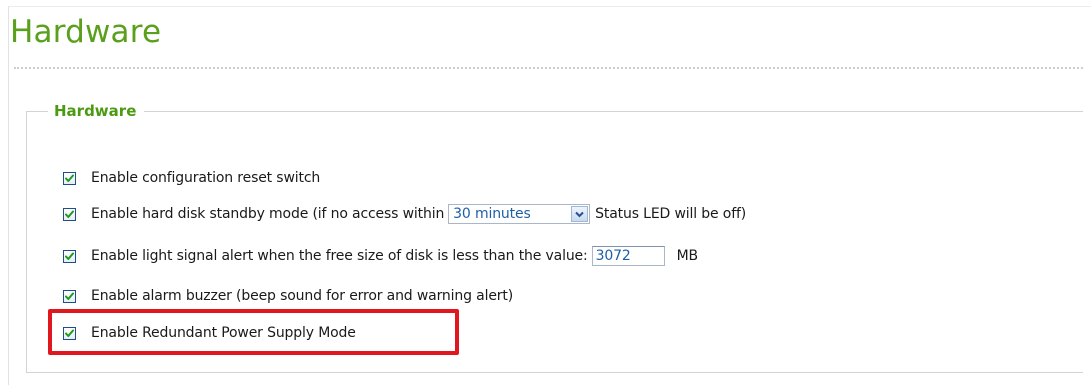 This screenshot has height=385, width=1091. What do you see at coordinates (671, 214) in the screenshot?
I see `status-led-label: Status LED will be off)` at bounding box center [671, 214].